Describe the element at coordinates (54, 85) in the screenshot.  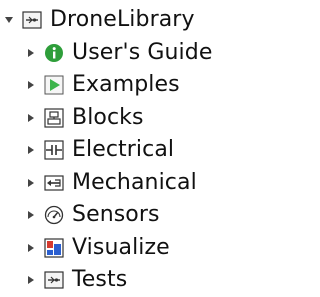
I see `play-icon` at that location.